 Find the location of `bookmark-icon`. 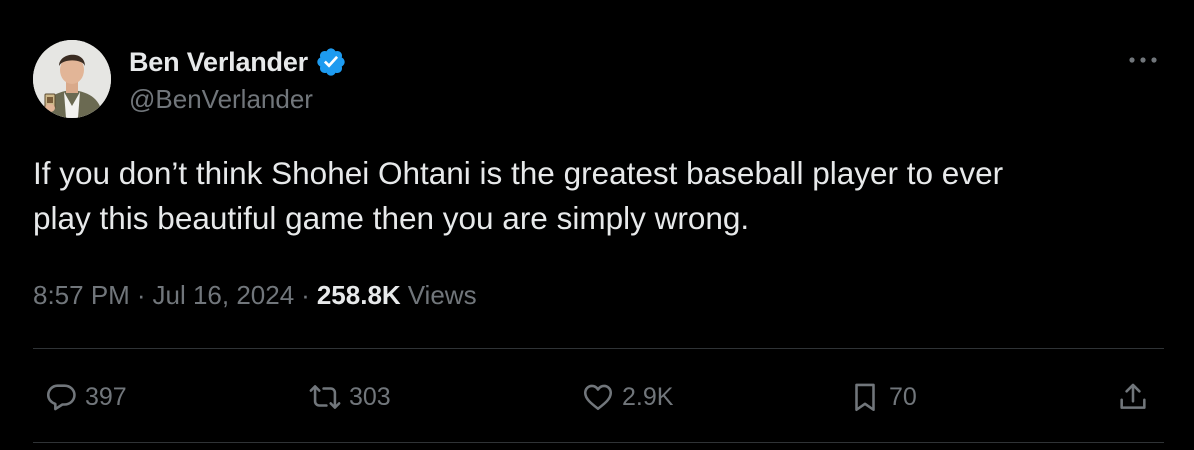

bookmark-icon is located at coordinates (865, 397).